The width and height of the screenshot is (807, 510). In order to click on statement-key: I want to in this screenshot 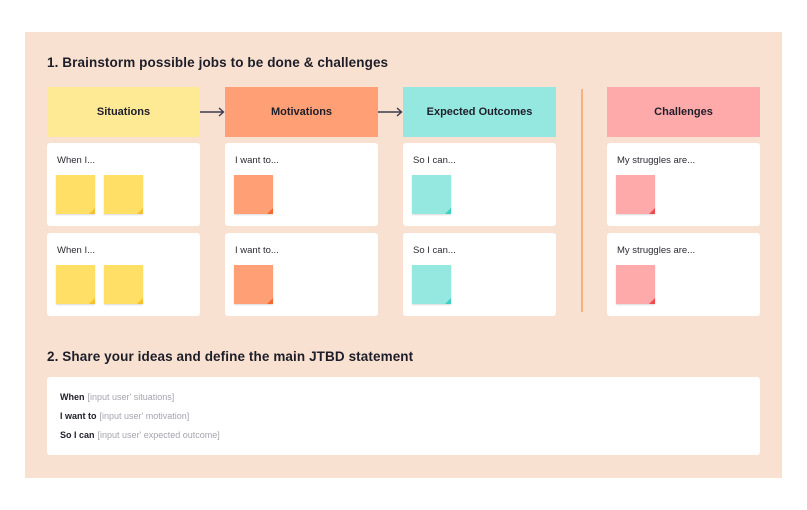, I will do `click(78, 416)`.